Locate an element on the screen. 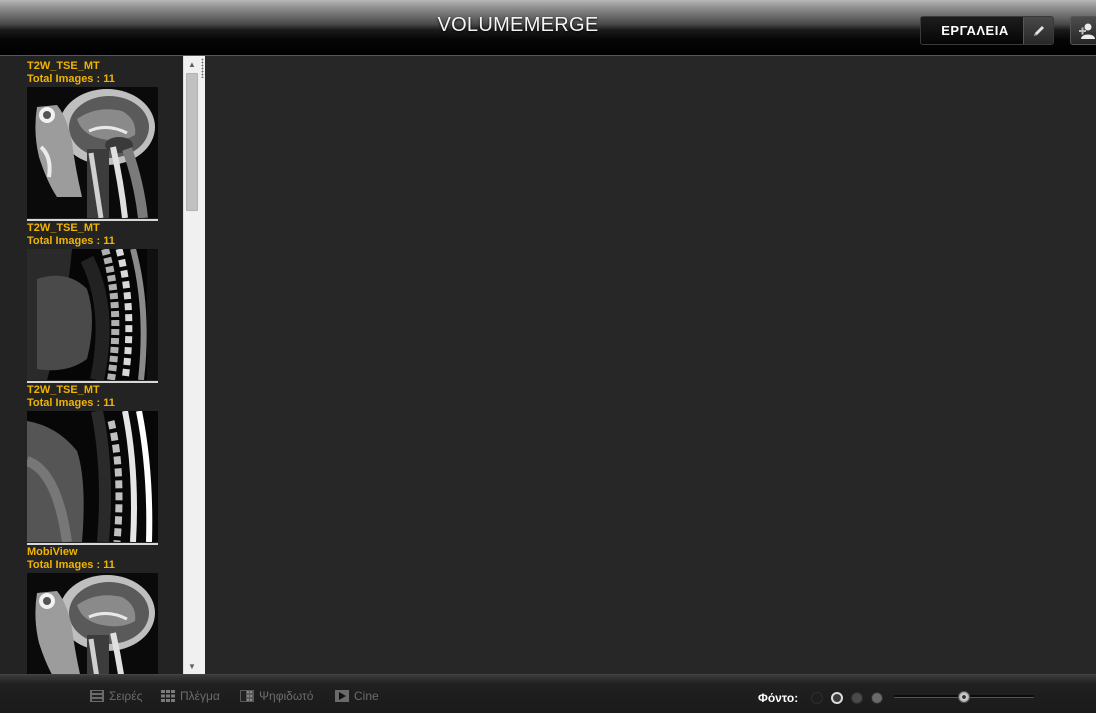 Image resolution: width=1096 pixels, height=713 pixels. cine-button: Cine is located at coordinates (357, 696).